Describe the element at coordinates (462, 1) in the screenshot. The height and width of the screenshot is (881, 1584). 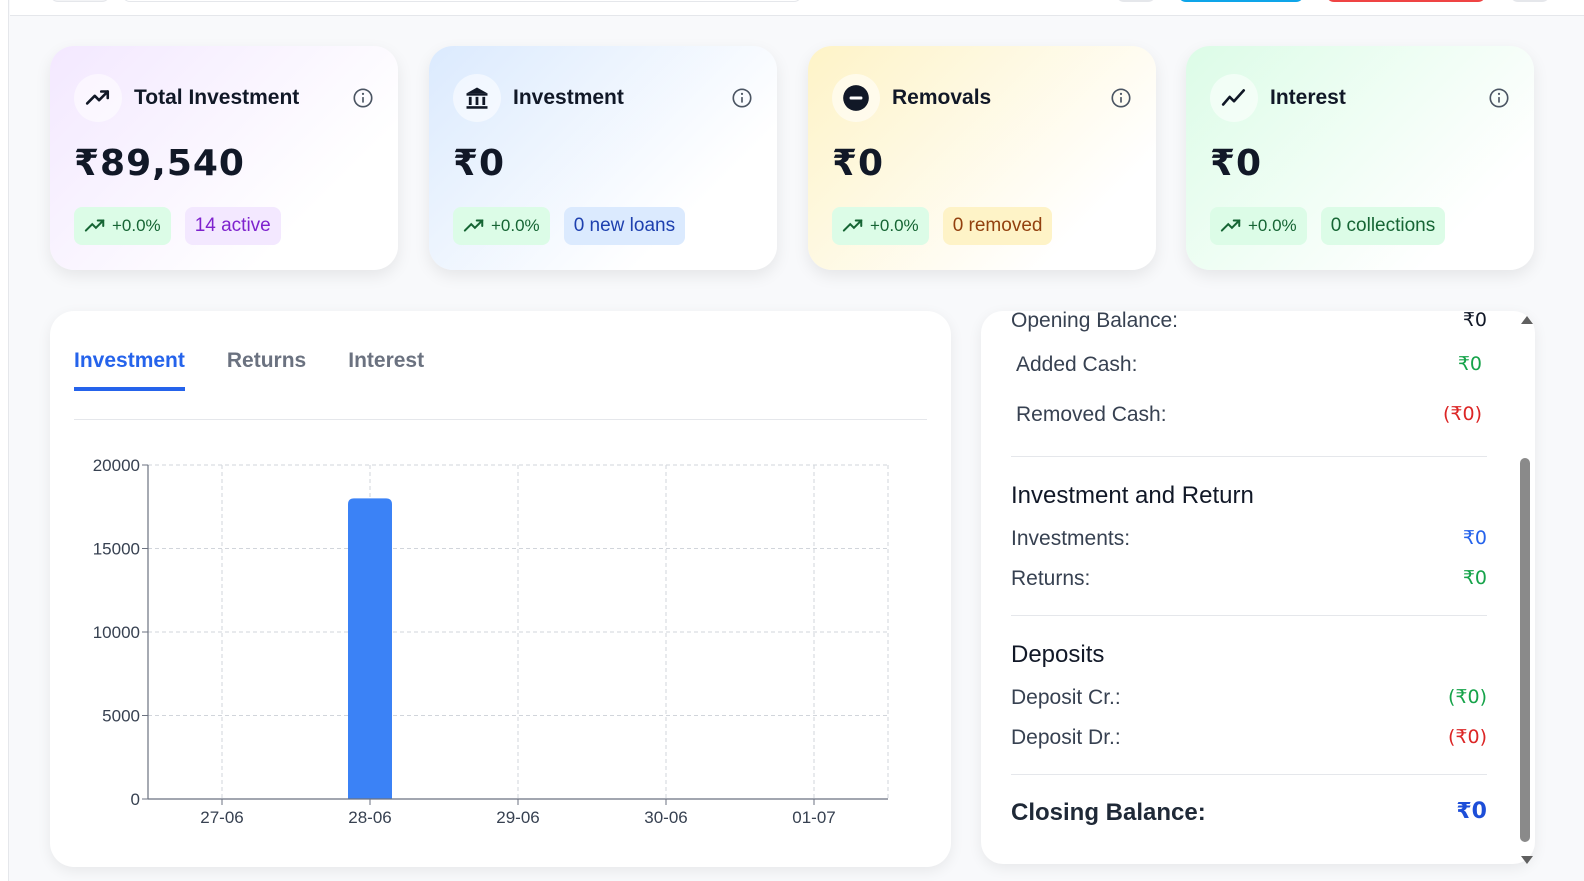
I see `header-search-input` at that location.